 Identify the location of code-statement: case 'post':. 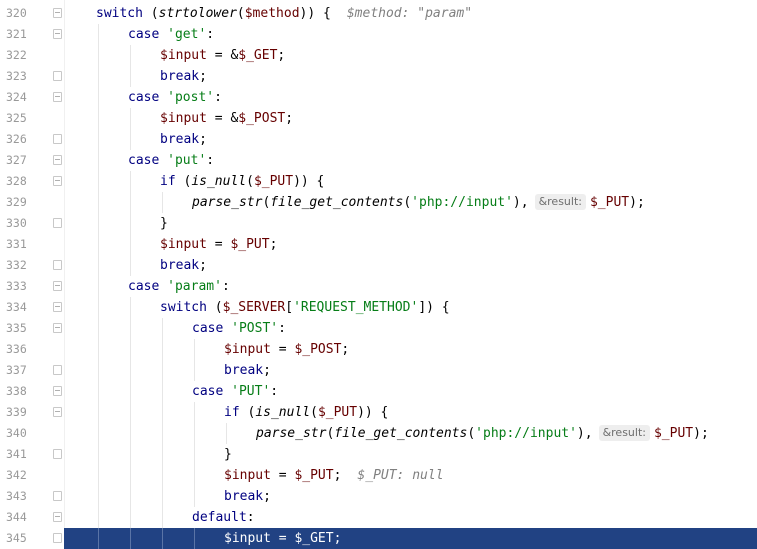
(175, 97).